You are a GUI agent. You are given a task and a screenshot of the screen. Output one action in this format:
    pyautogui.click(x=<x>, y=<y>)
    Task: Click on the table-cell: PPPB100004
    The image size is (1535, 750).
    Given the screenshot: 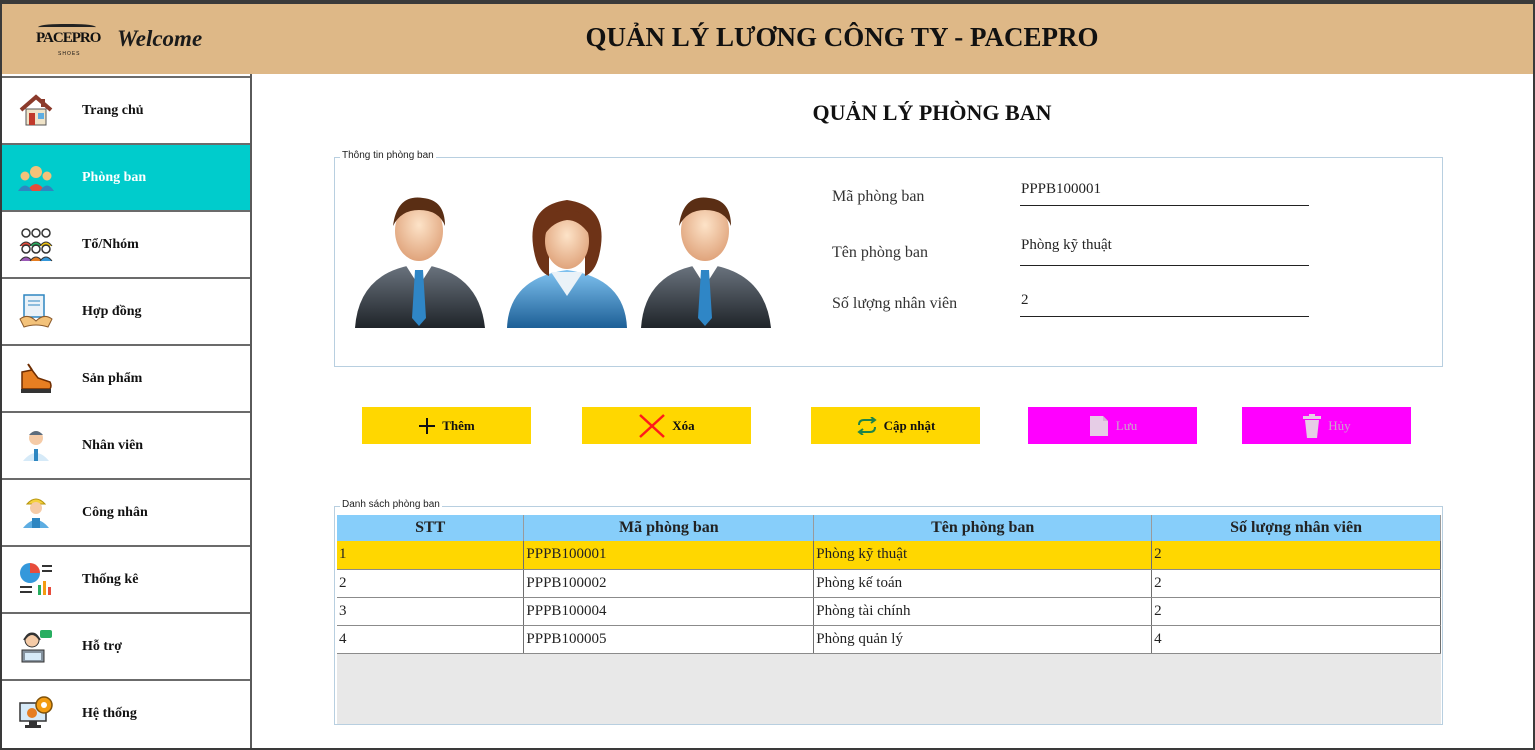 What is the action you would take?
    pyautogui.click(x=669, y=611)
    